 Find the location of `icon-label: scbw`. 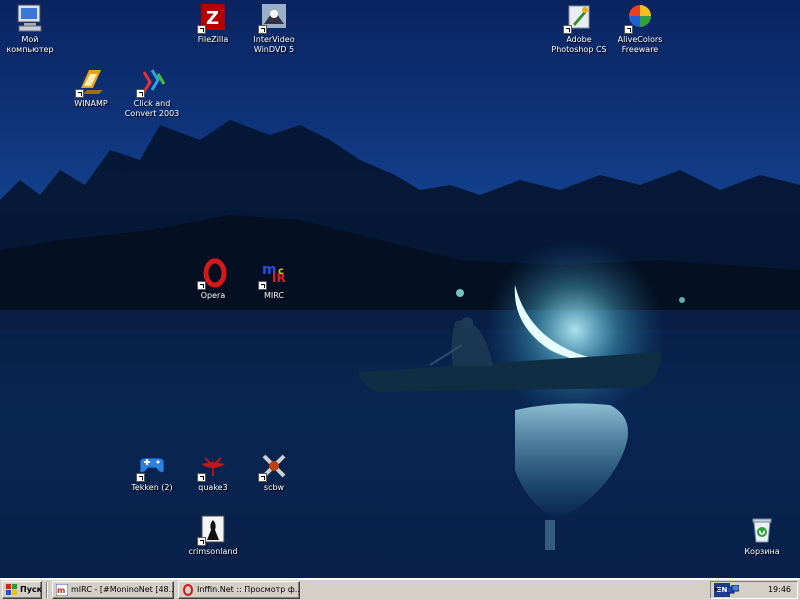

icon-label: scbw is located at coordinates (274, 487).